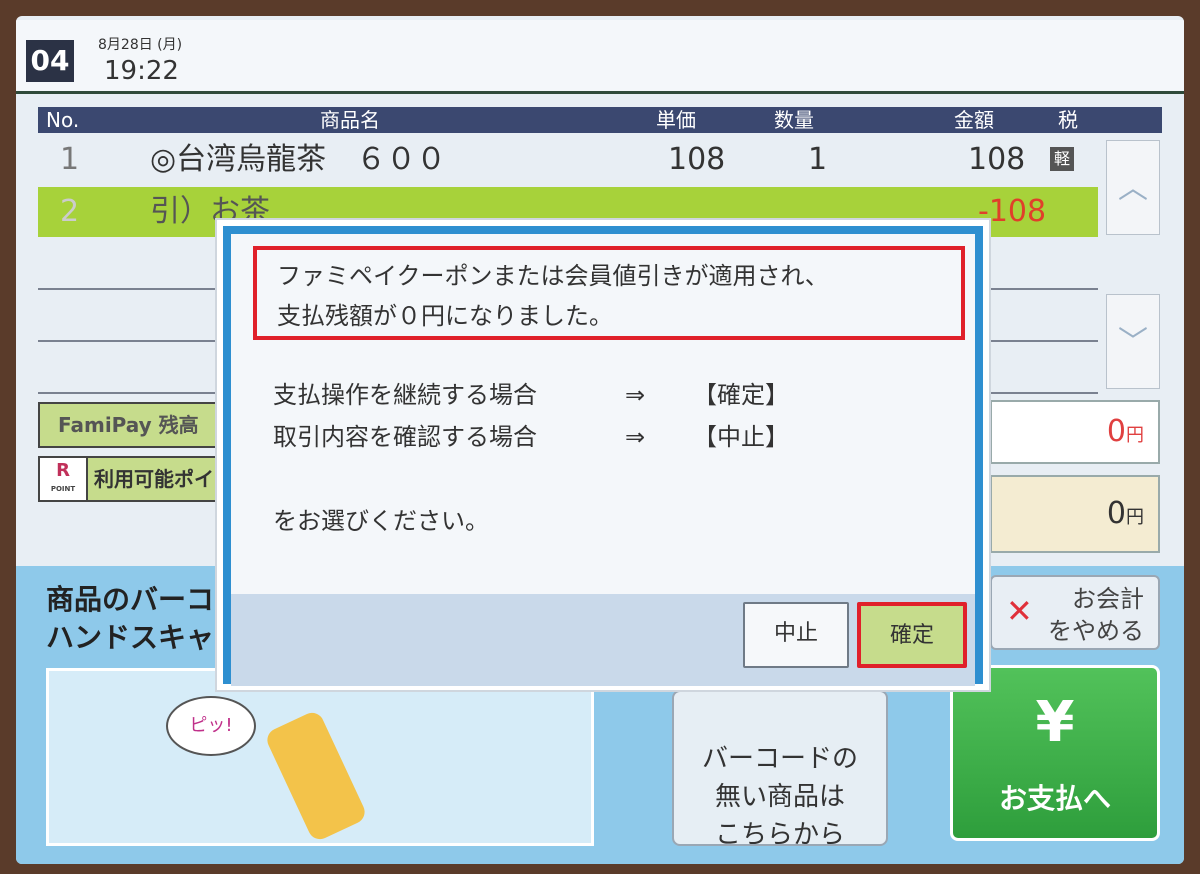  Describe the element at coordinates (603, 640) in the screenshot. I see `dialog-footer: 中止 確定` at that location.